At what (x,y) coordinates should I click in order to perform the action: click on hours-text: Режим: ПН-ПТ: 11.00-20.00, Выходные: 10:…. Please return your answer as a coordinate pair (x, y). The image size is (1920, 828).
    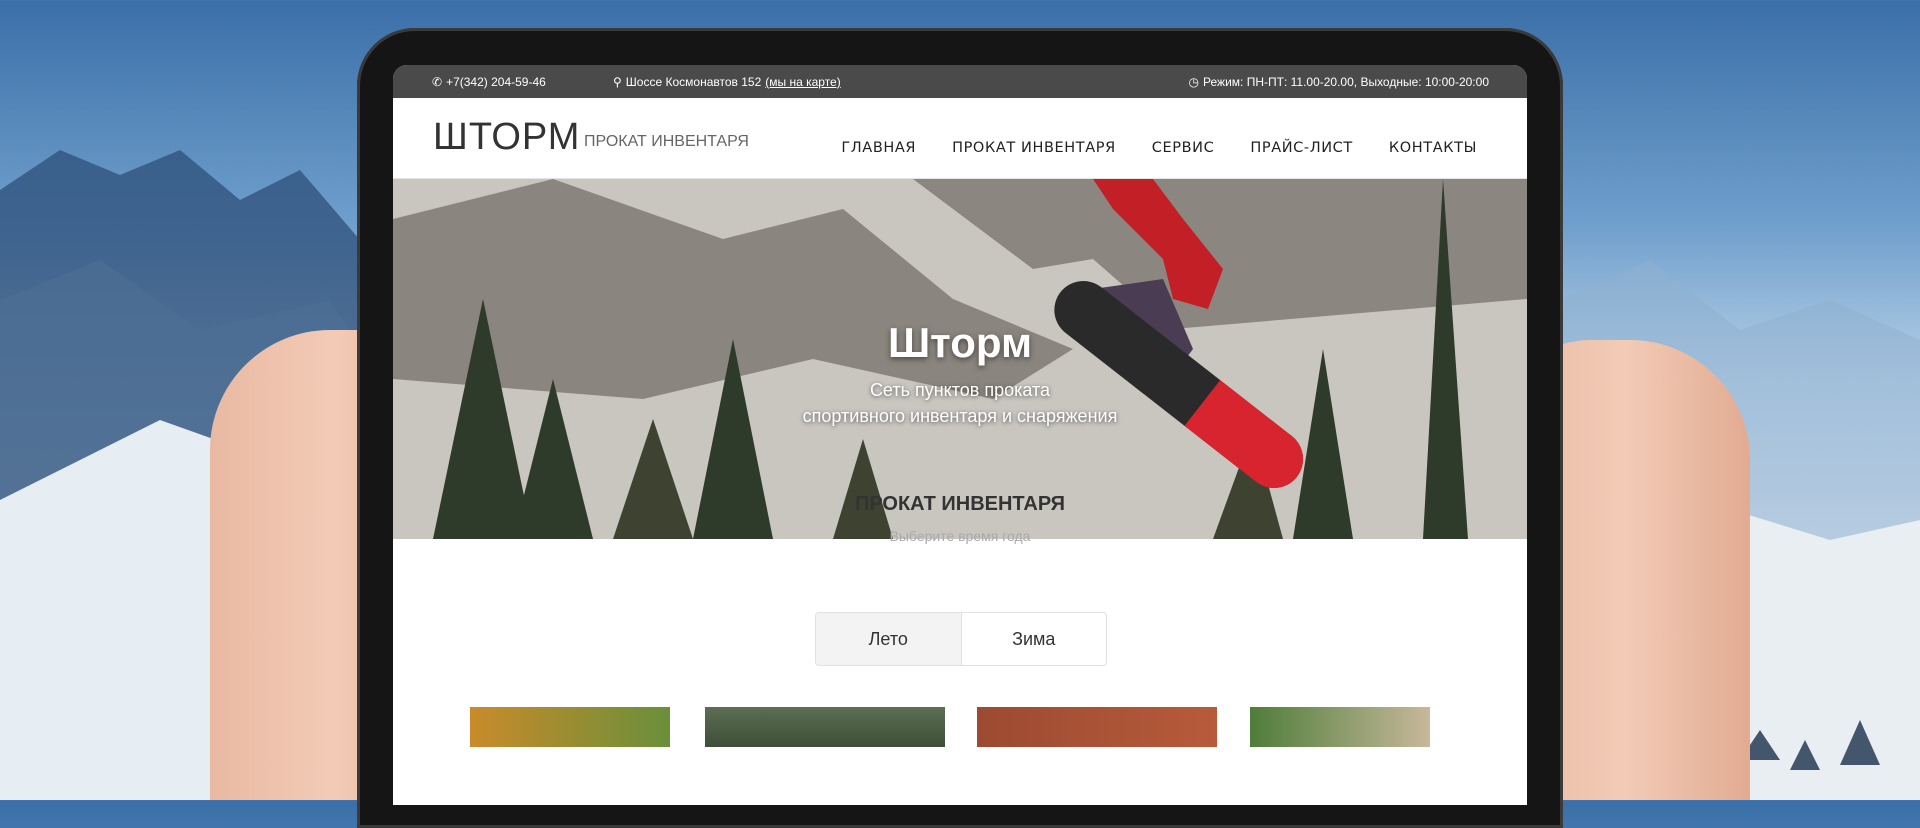
    Looking at the image, I should click on (1346, 81).